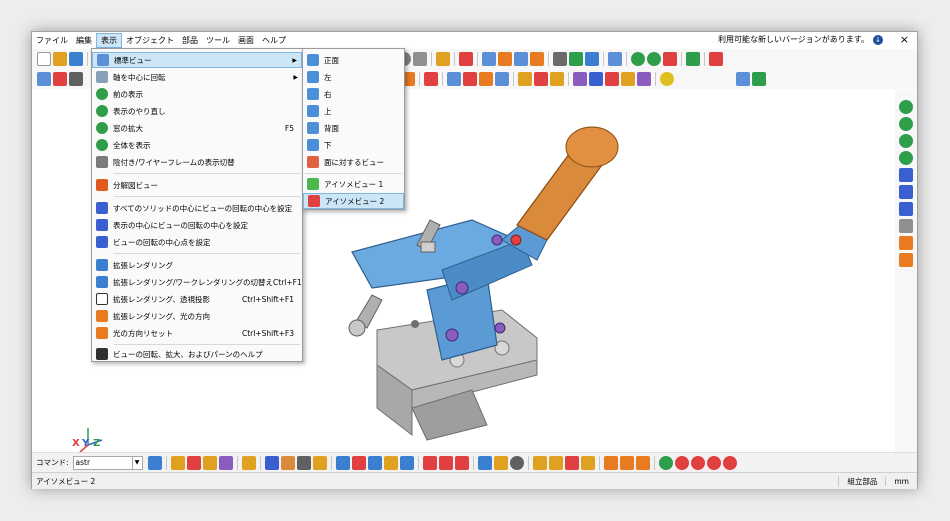 The height and width of the screenshot is (521, 950). I want to click on part2-icon, so click(500, 462).